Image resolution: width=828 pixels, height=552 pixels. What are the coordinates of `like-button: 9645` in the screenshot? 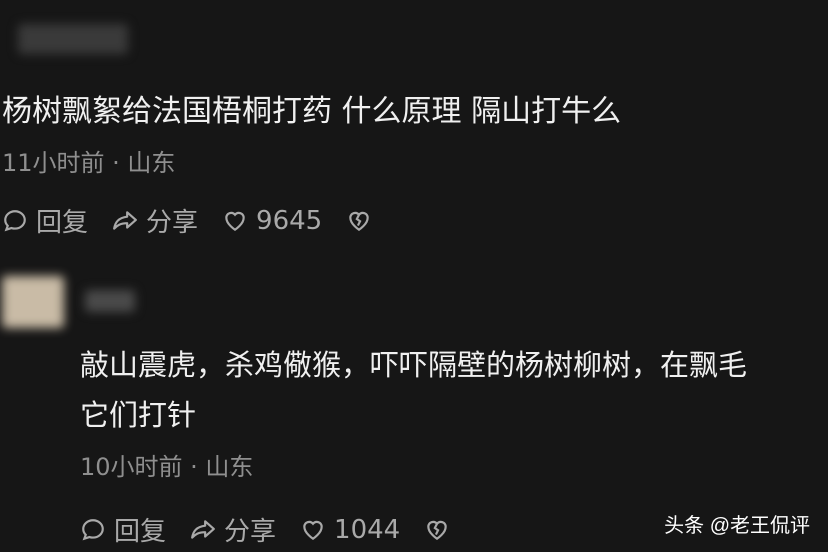 It's located at (272, 221).